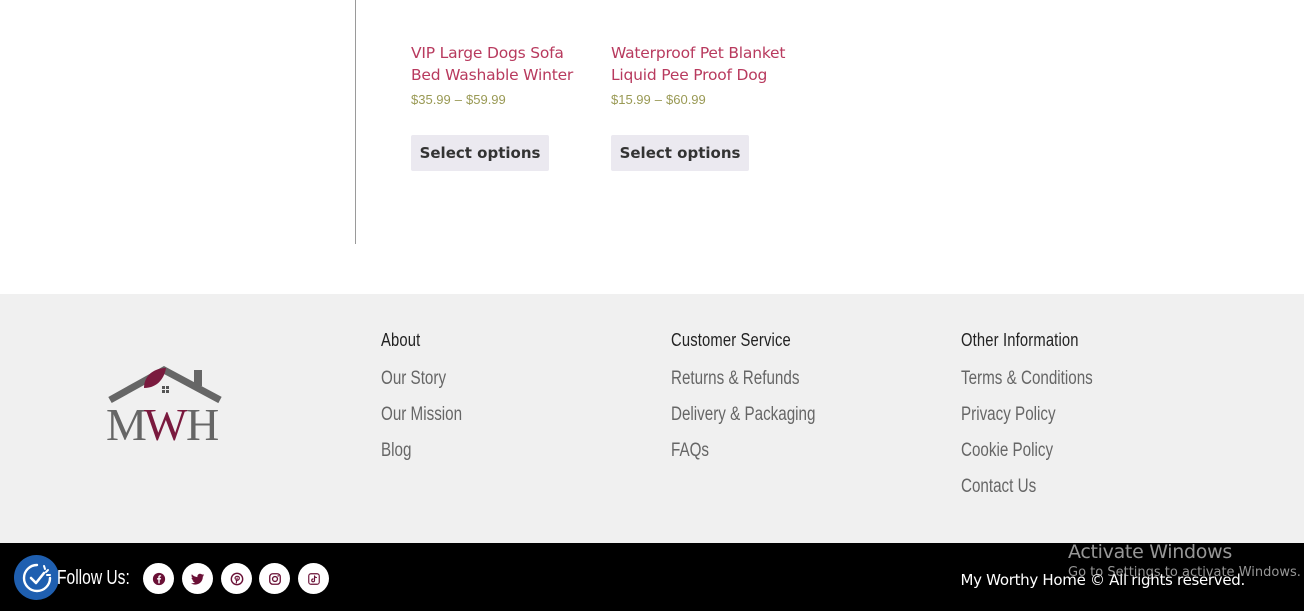 The width and height of the screenshot is (1304, 611). Describe the element at coordinates (236, 578) in the screenshot. I see `pinterest-icon` at that location.